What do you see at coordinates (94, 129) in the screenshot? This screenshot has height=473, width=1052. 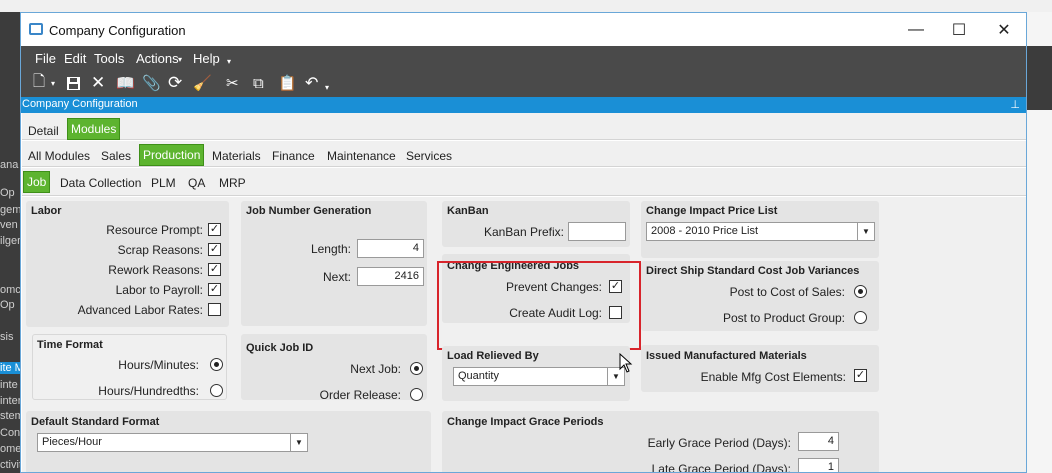 I see `tab-modules: Modules` at bounding box center [94, 129].